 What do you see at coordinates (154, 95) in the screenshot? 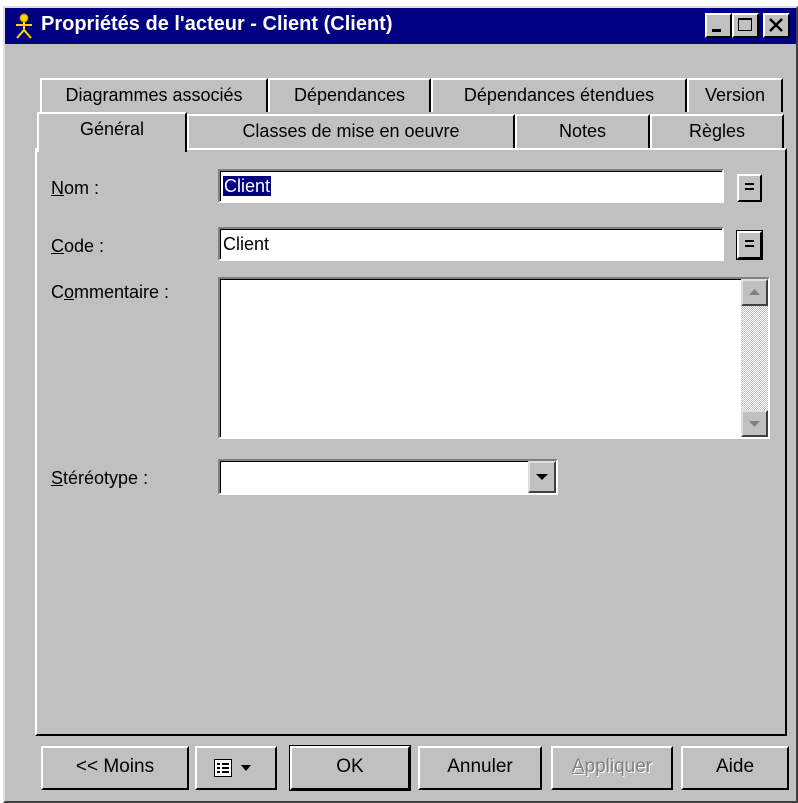
I see `tab-diagrammes-associes: Diagrammes associés` at bounding box center [154, 95].